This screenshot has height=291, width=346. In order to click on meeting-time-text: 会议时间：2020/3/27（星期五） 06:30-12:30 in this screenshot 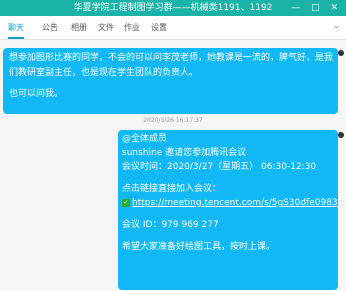, I will do `click(219, 167)`.